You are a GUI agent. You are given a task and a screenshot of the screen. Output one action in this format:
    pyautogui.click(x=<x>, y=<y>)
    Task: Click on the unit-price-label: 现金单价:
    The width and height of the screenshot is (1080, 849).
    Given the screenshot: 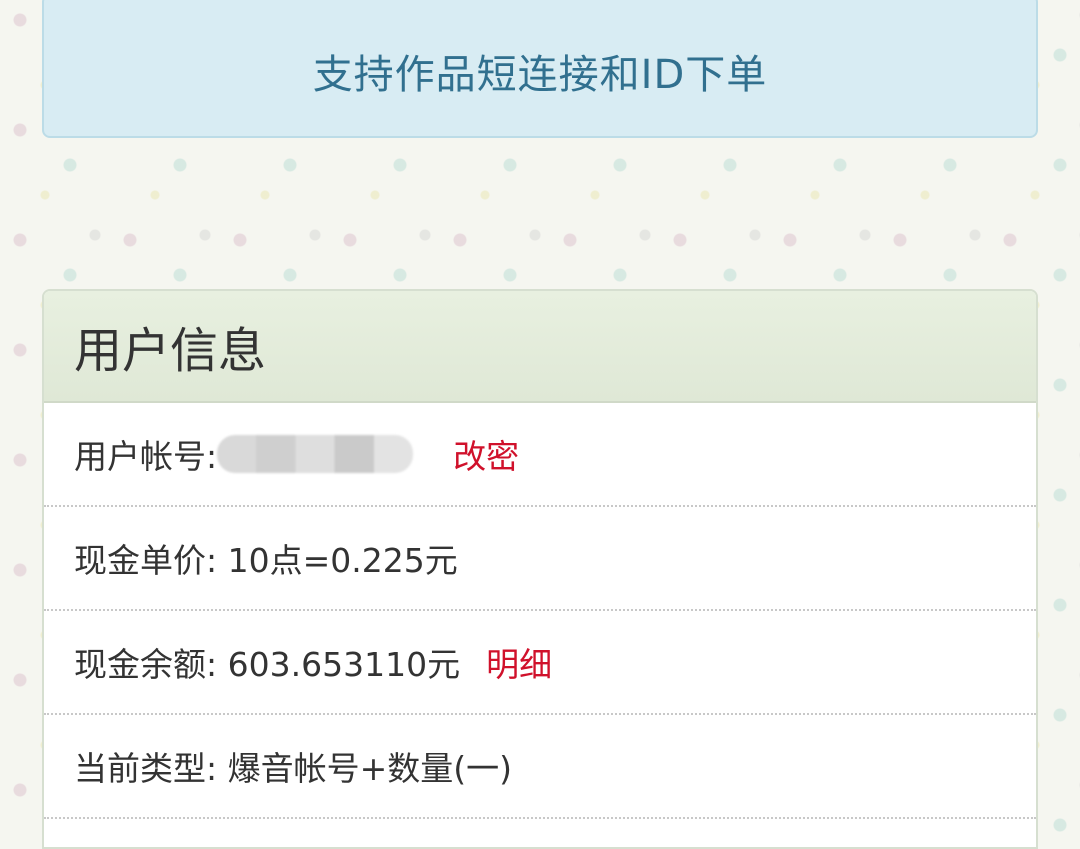 What is the action you would take?
    pyautogui.click(x=146, y=560)
    